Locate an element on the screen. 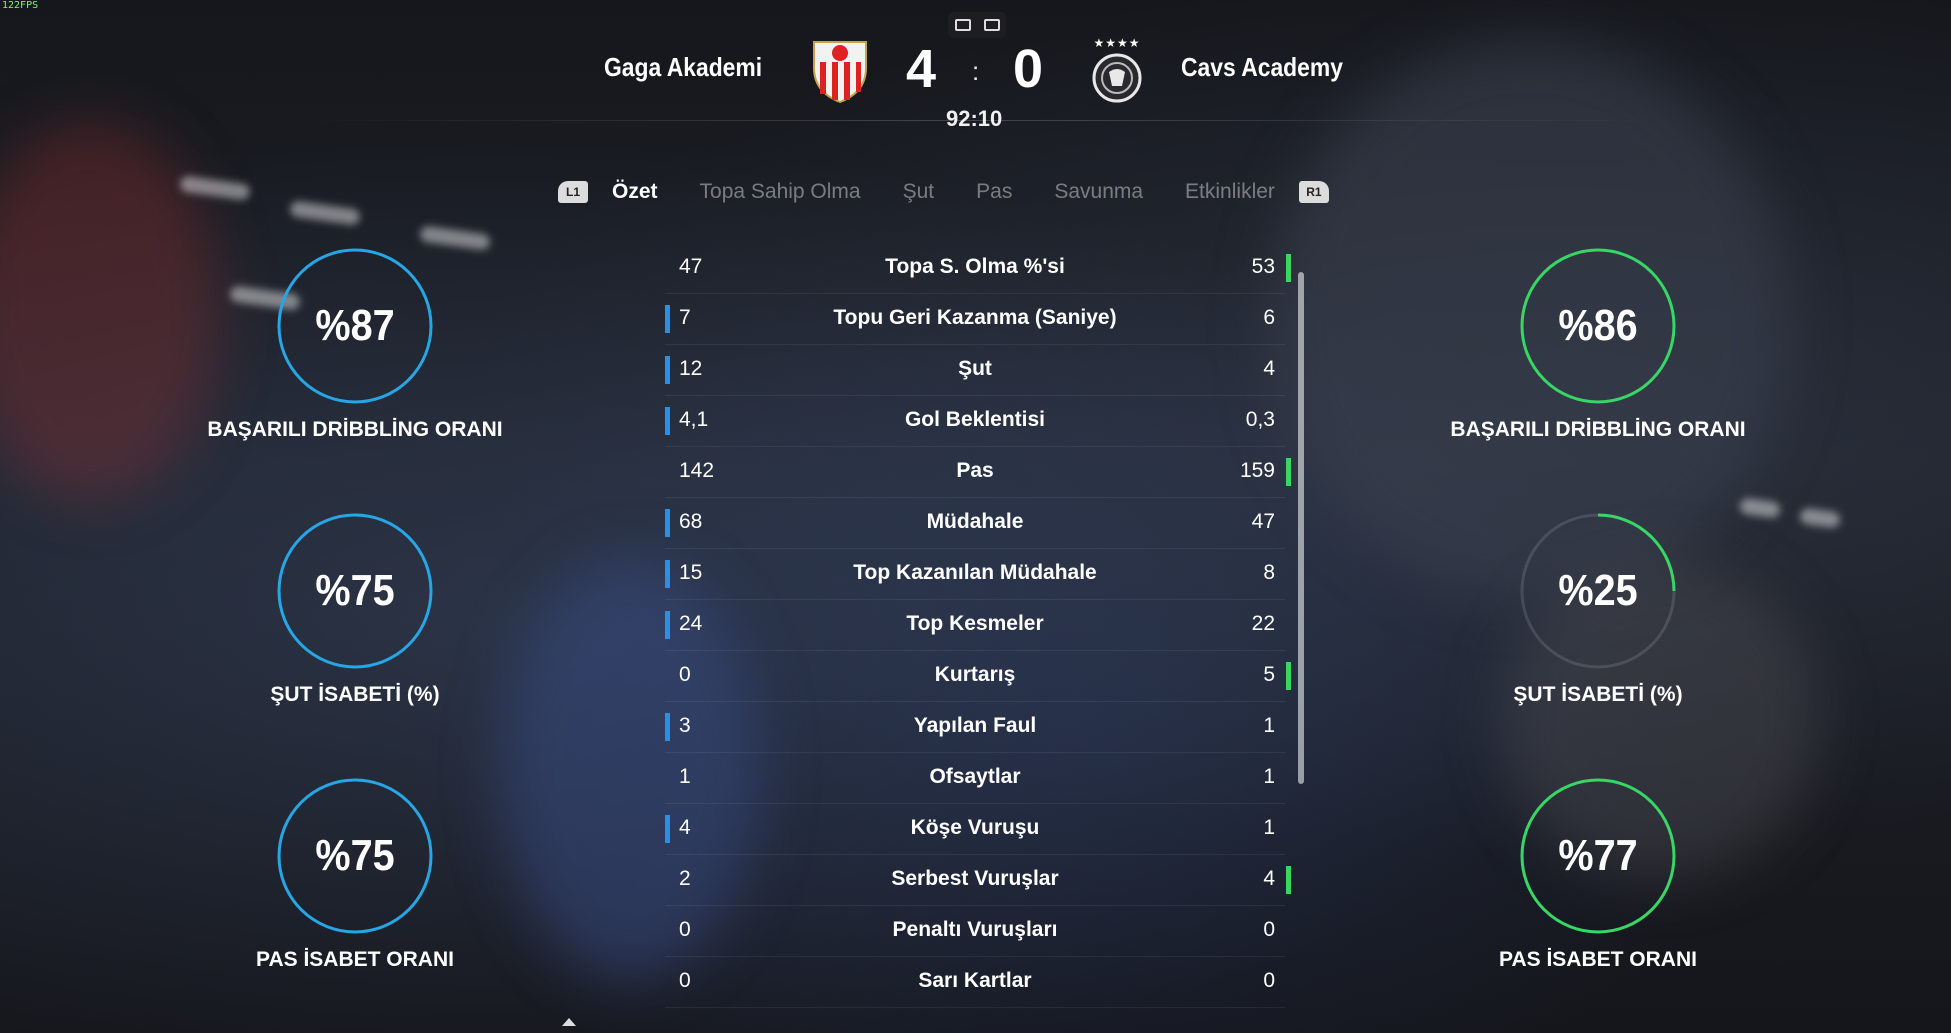 The image size is (1951, 1033). germany-crest-icon is located at coordinates (1117, 78).